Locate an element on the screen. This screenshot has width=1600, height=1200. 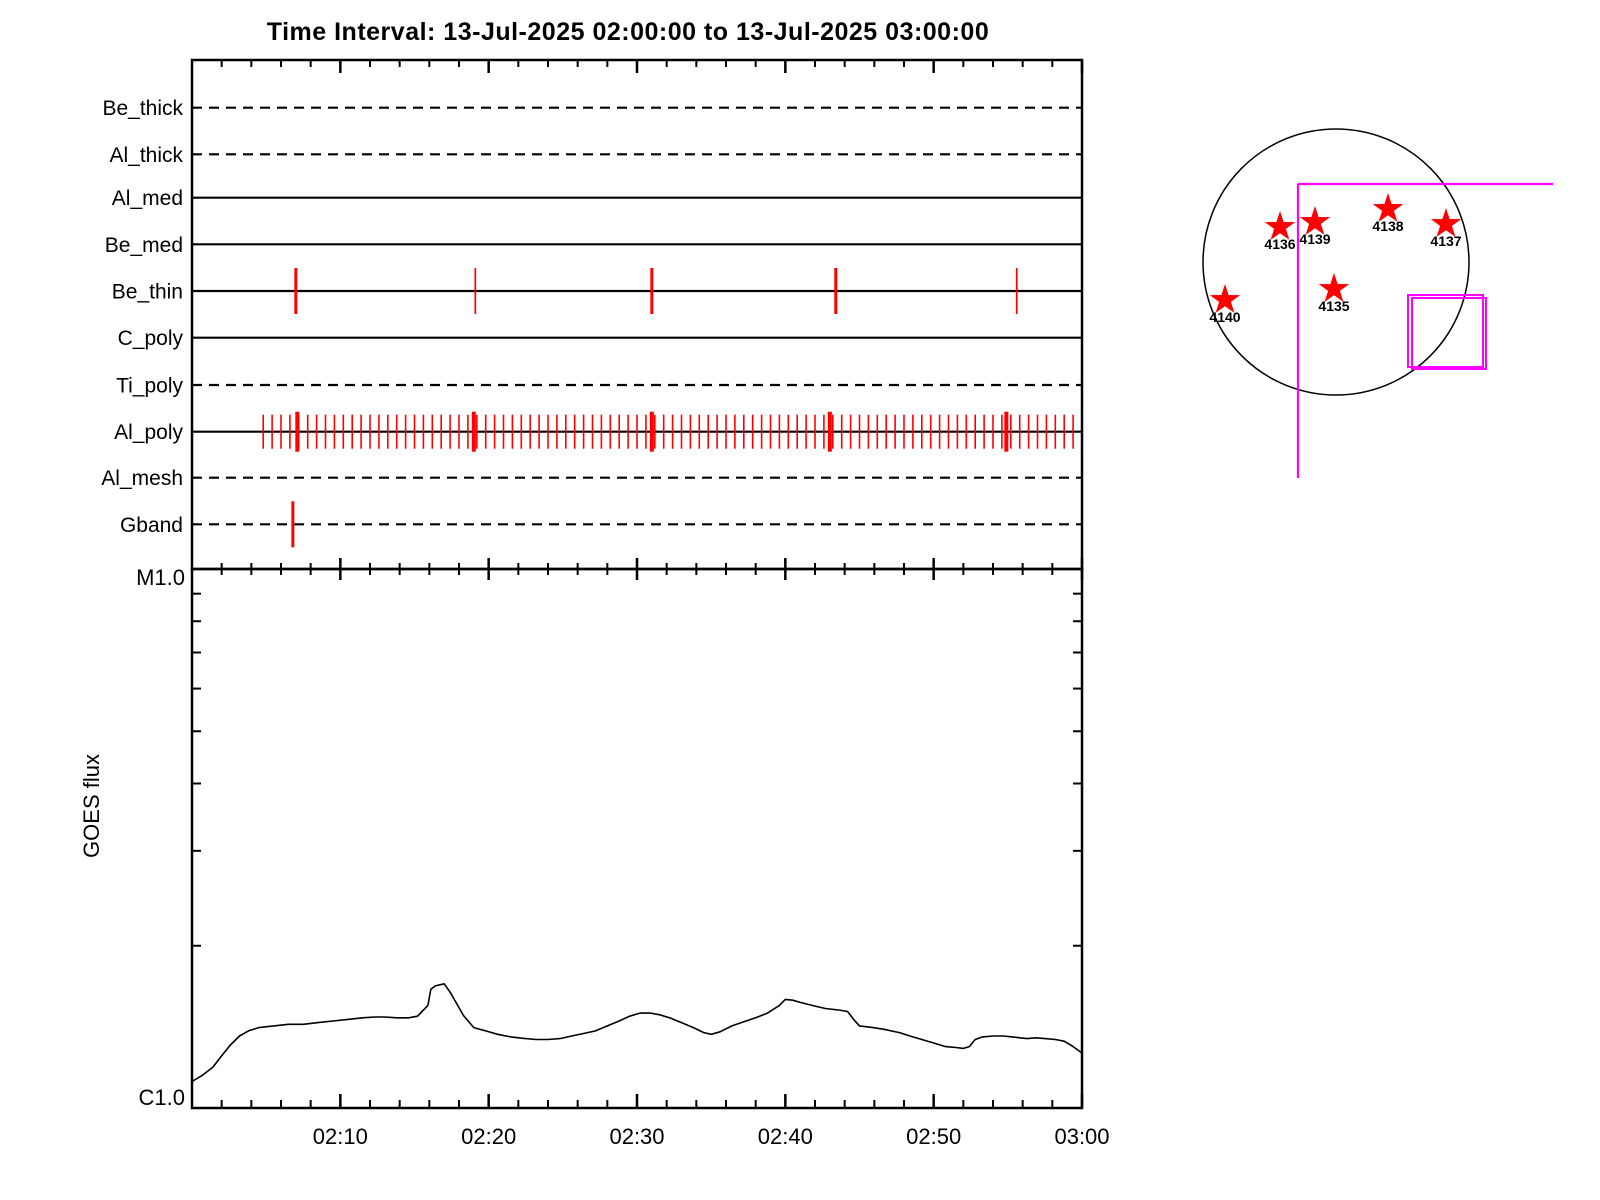
solar-disk-map: 4136 4139 4138 4137 4140 4135 is located at coordinates (1377, 303).